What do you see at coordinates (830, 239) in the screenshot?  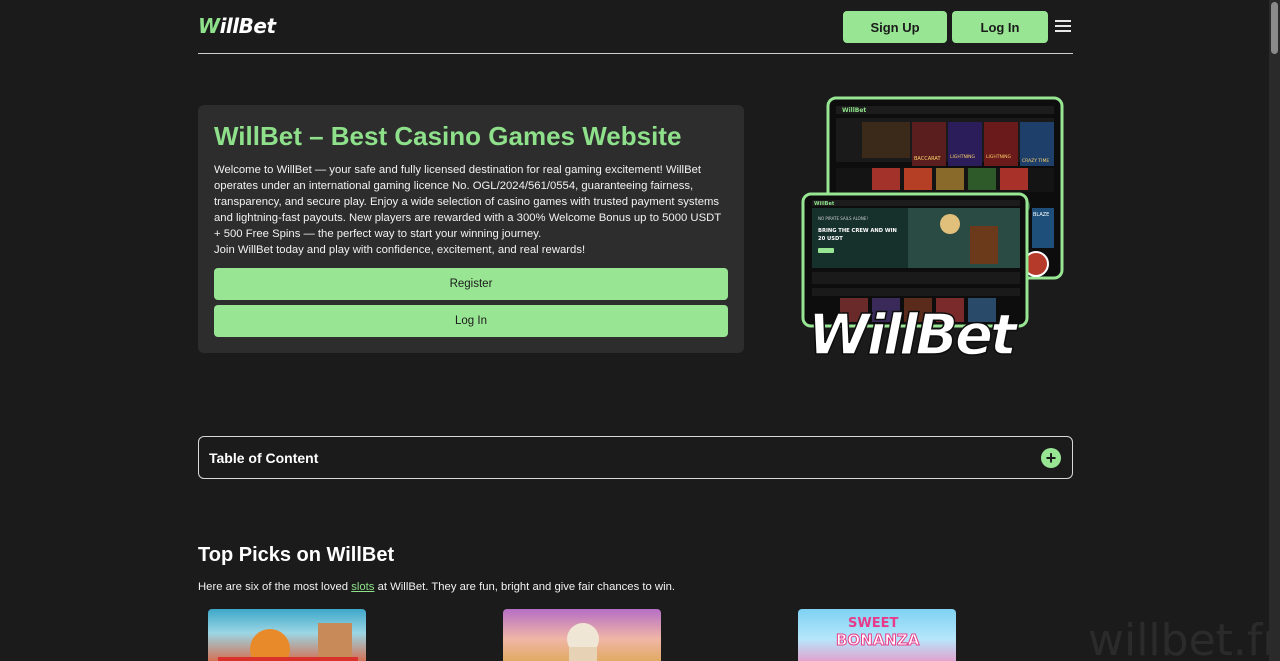 I see `tablet-headline-2: 20 USDT` at bounding box center [830, 239].